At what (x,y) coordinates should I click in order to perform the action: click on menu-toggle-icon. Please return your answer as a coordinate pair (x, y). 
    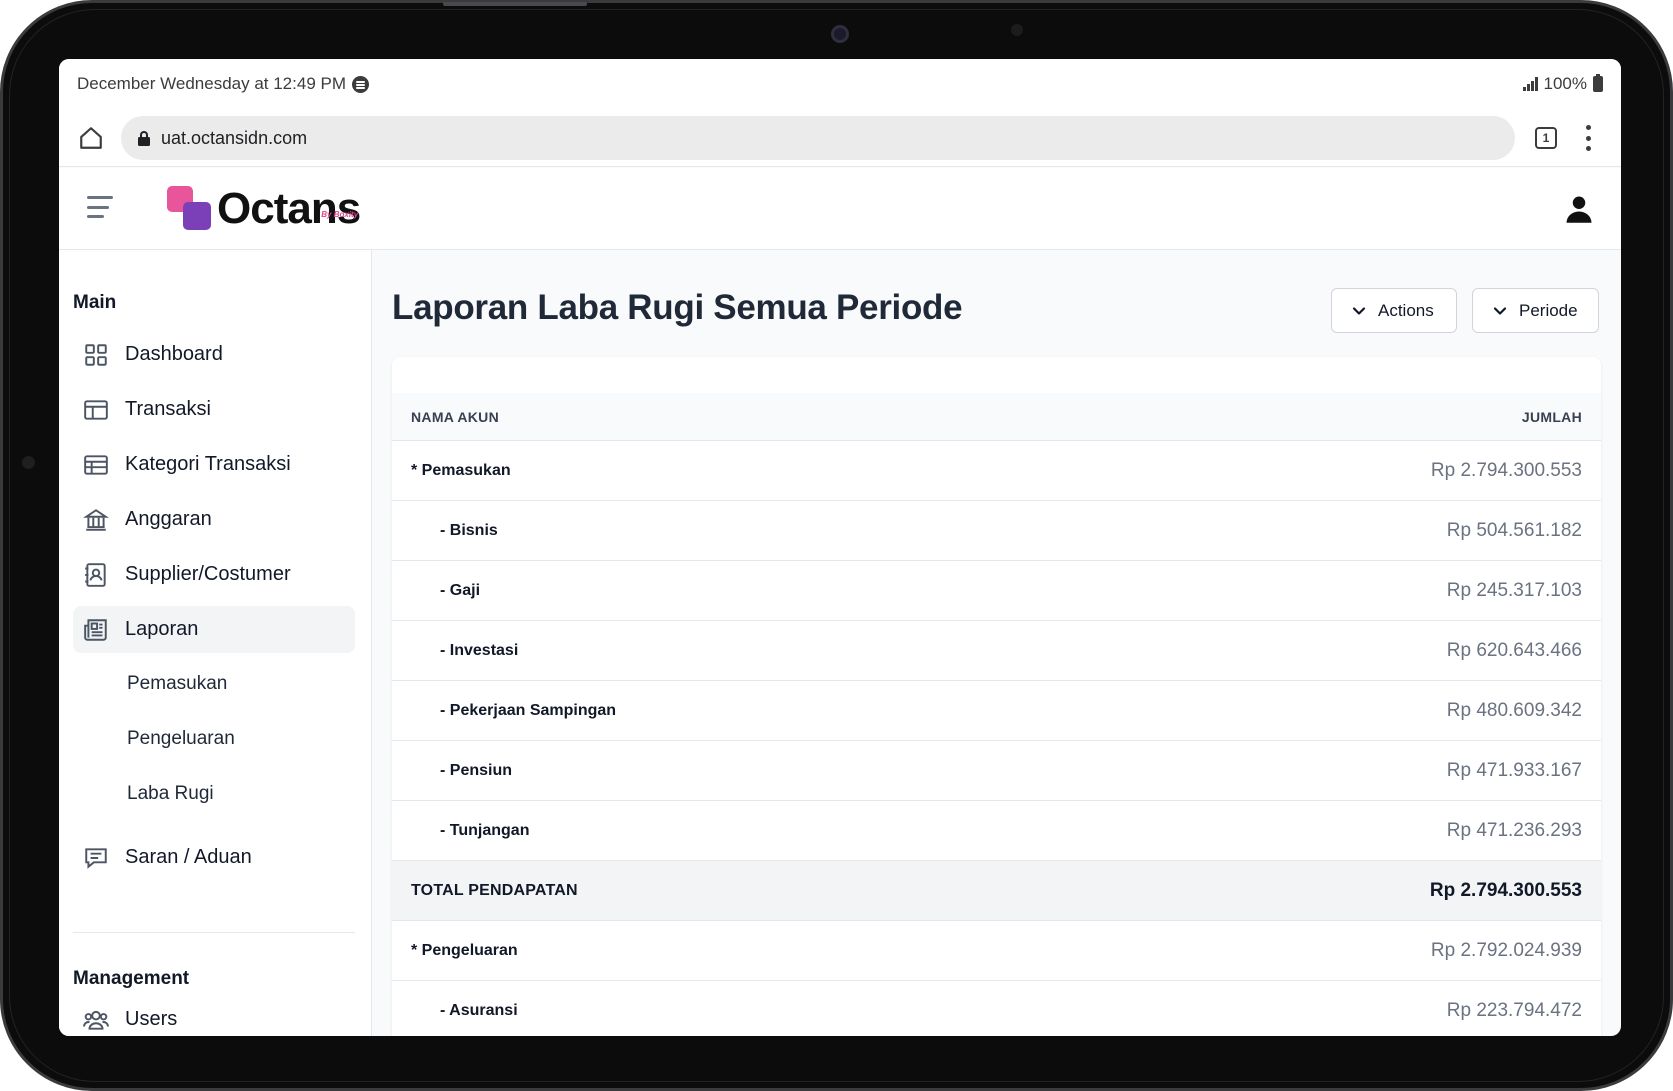
    Looking at the image, I should click on (100, 207).